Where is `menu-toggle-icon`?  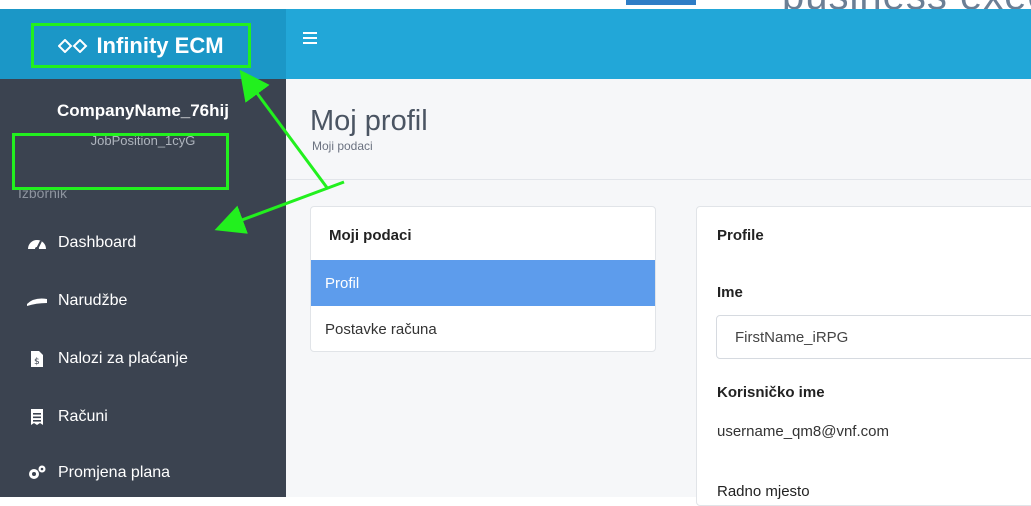 menu-toggle-icon is located at coordinates (310, 39).